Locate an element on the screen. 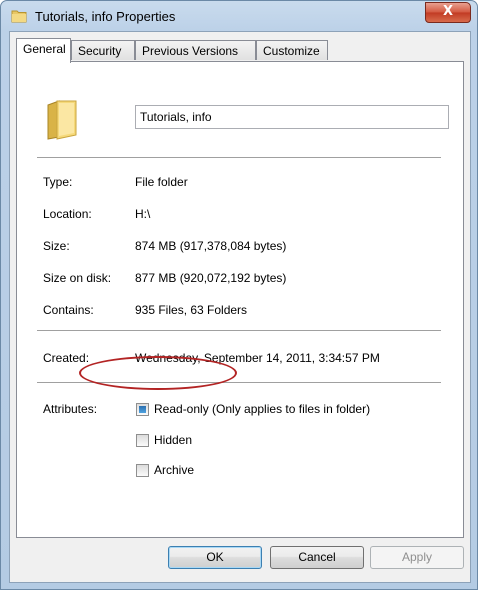 This screenshot has height=590, width=478. read-only-checkbox is located at coordinates (142, 409).